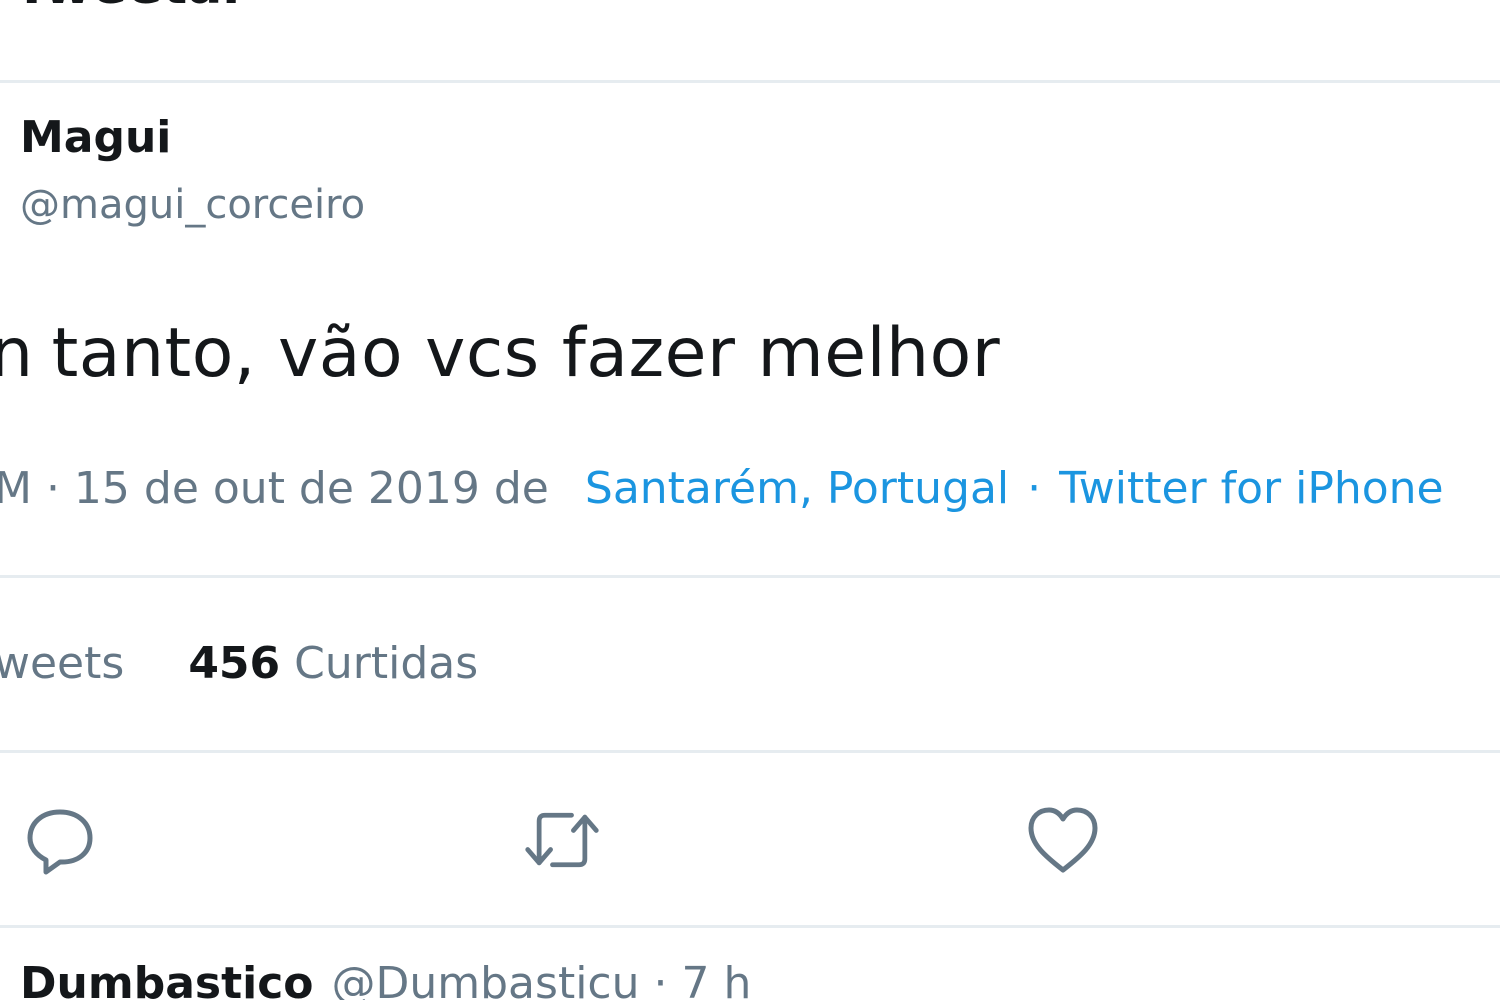  What do you see at coordinates (131, 8) in the screenshot?
I see `page-title: Tweetar` at bounding box center [131, 8].